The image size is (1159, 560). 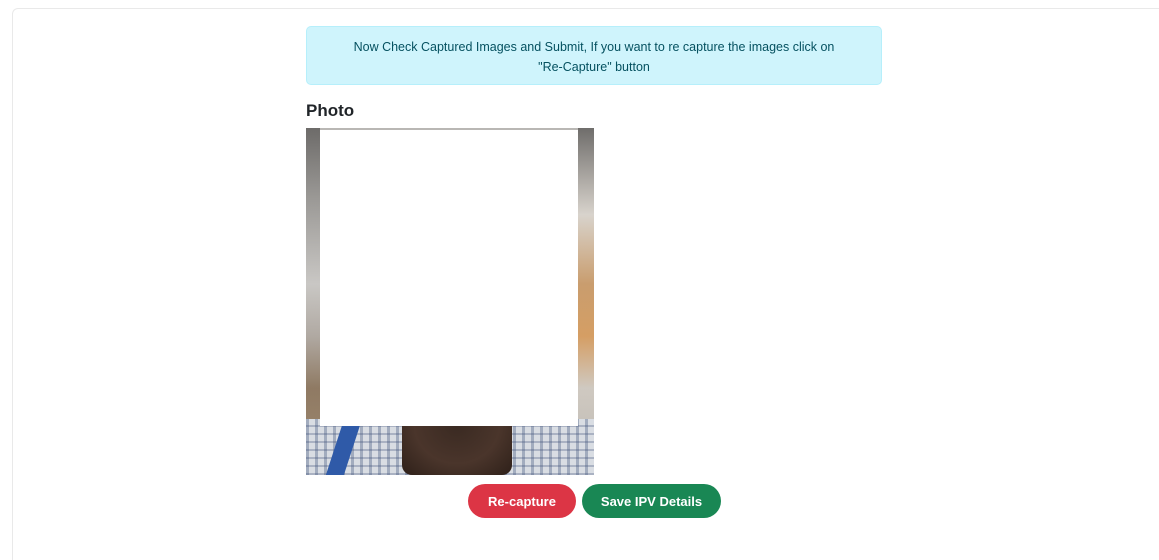 I want to click on save-ipv-details-button: Save IPV Details, so click(x=651, y=501).